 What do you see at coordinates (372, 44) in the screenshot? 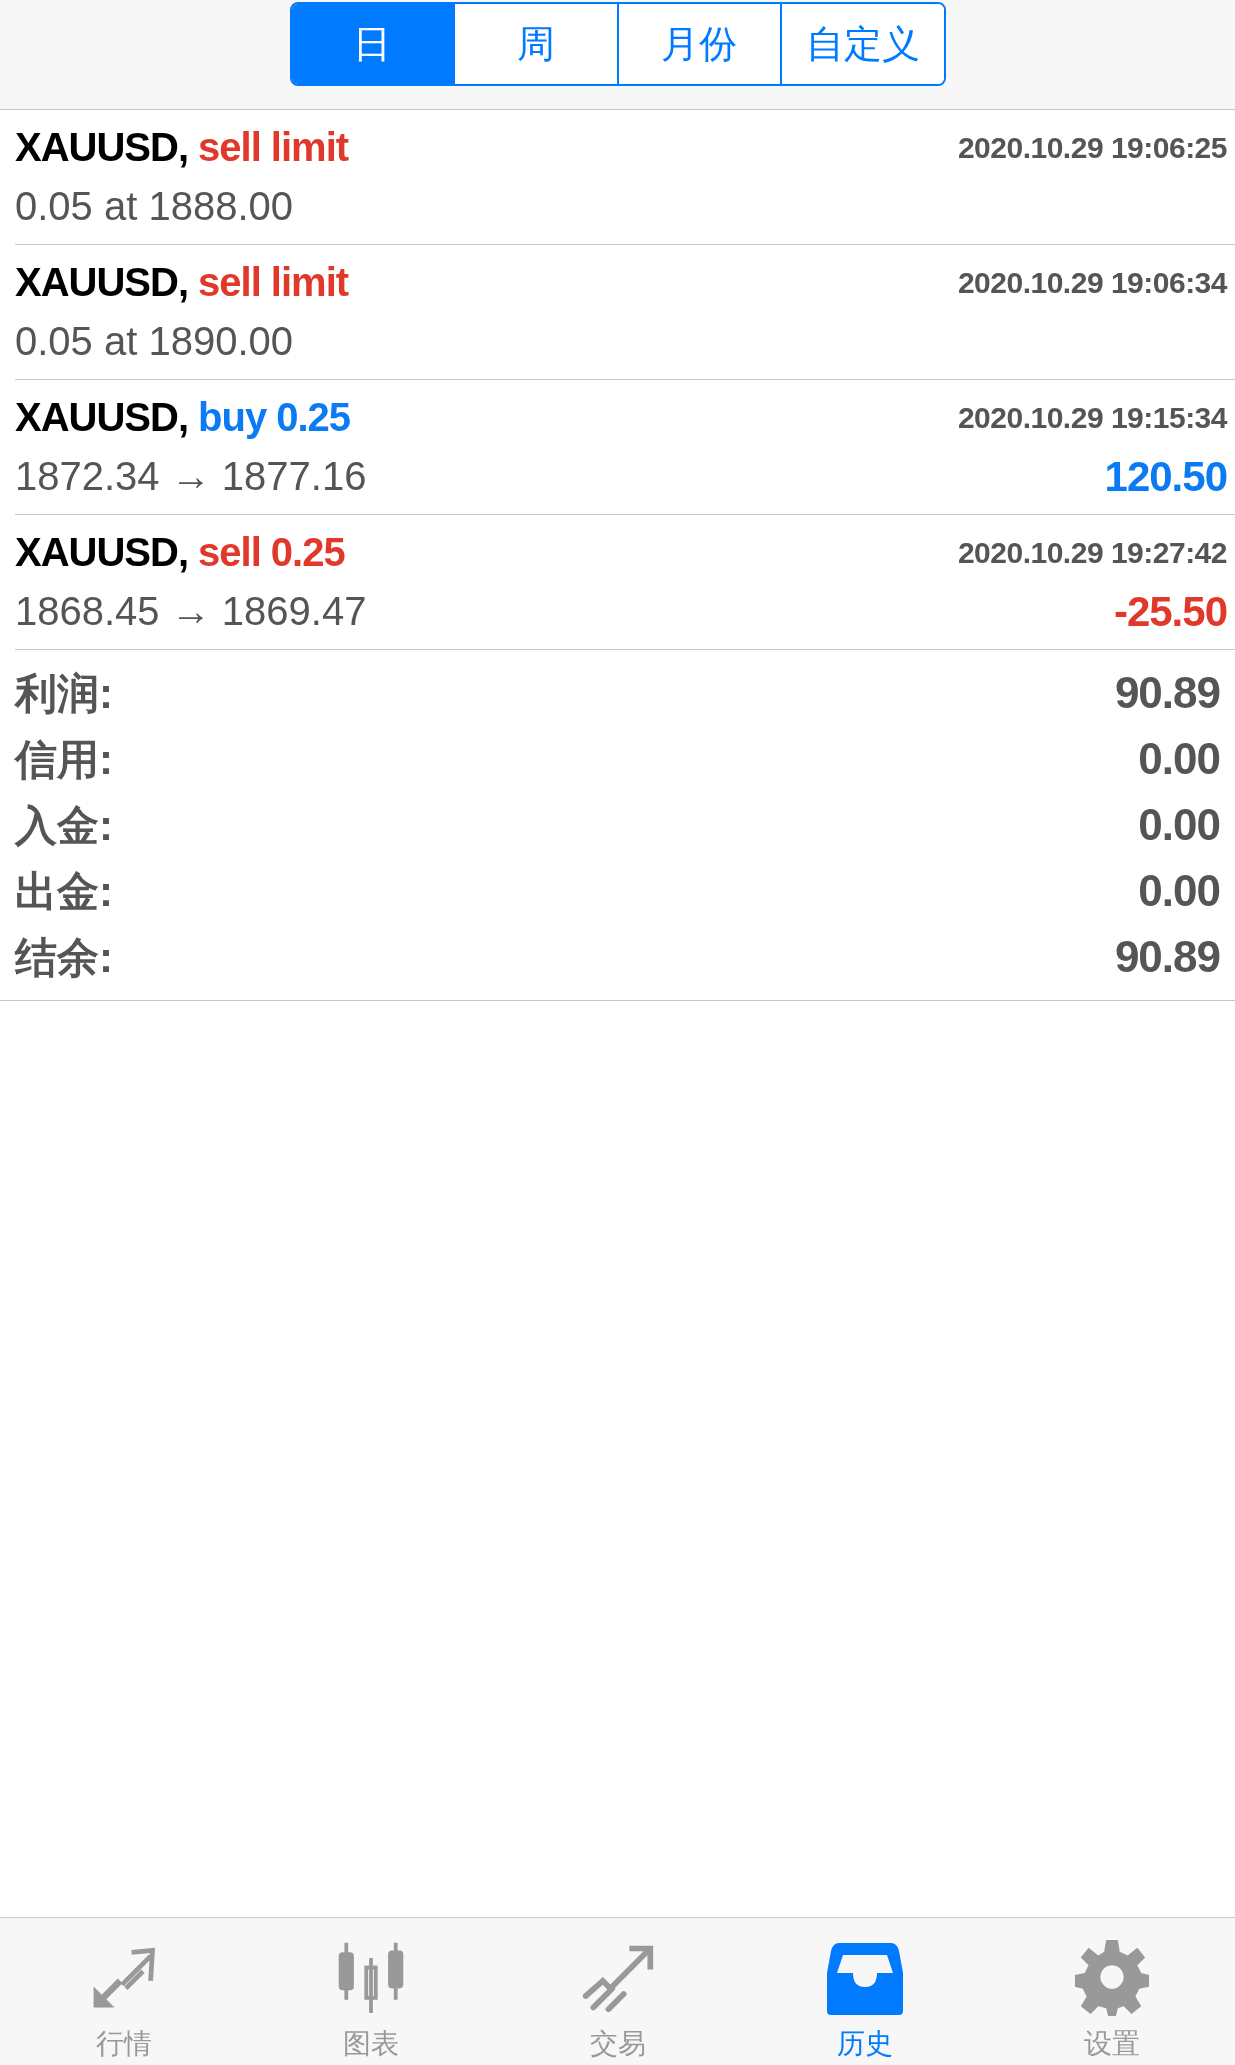
I see `period-tab: 日` at bounding box center [372, 44].